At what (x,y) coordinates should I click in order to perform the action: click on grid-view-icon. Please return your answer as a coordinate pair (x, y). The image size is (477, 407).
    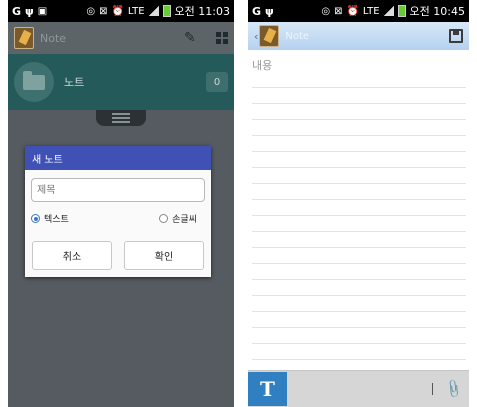
    Looking at the image, I should click on (222, 38).